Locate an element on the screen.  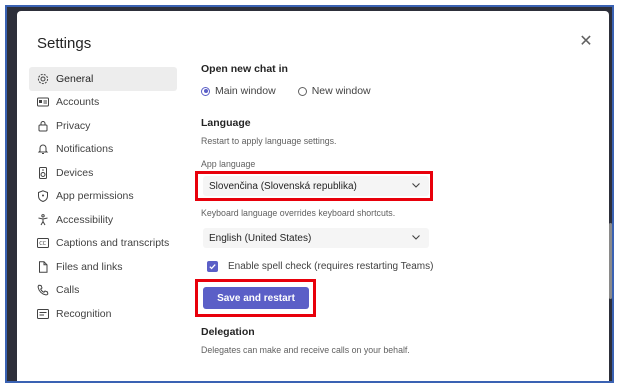
open-chat-options: Main window New window is located at coordinates (297, 91).